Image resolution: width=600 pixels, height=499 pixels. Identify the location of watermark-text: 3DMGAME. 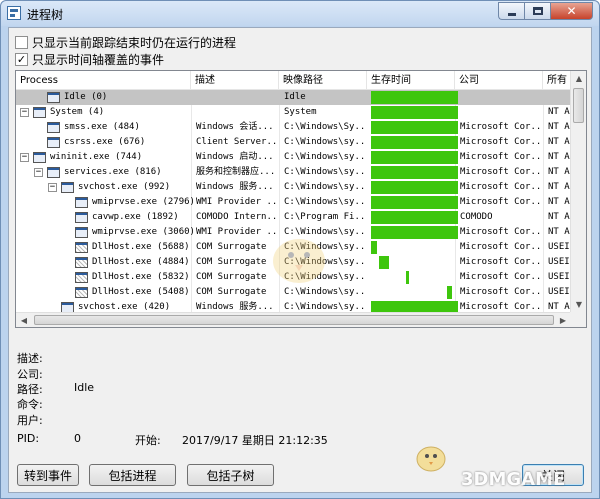
(513, 479).